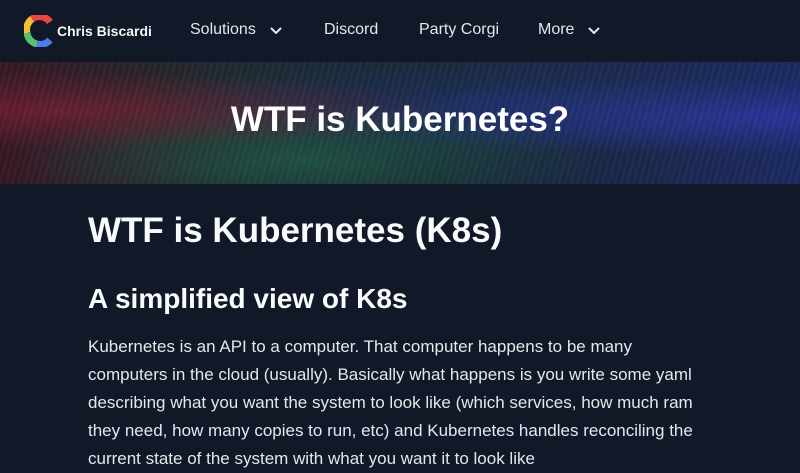 The image size is (800, 473). I want to click on nav-solutions-label: Solutions, so click(223, 29).